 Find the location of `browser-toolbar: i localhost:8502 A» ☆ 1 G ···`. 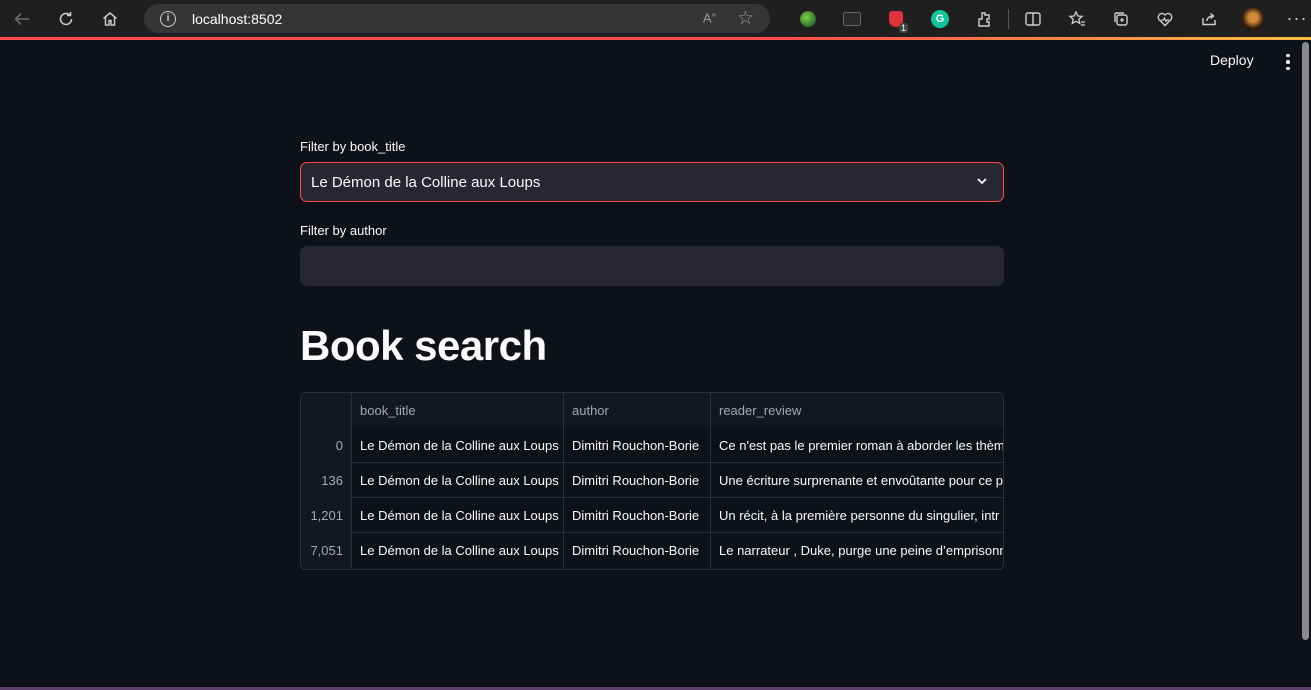

browser-toolbar: i localhost:8502 A» ☆ 1 G ··· is located at coordinates (655, 18).